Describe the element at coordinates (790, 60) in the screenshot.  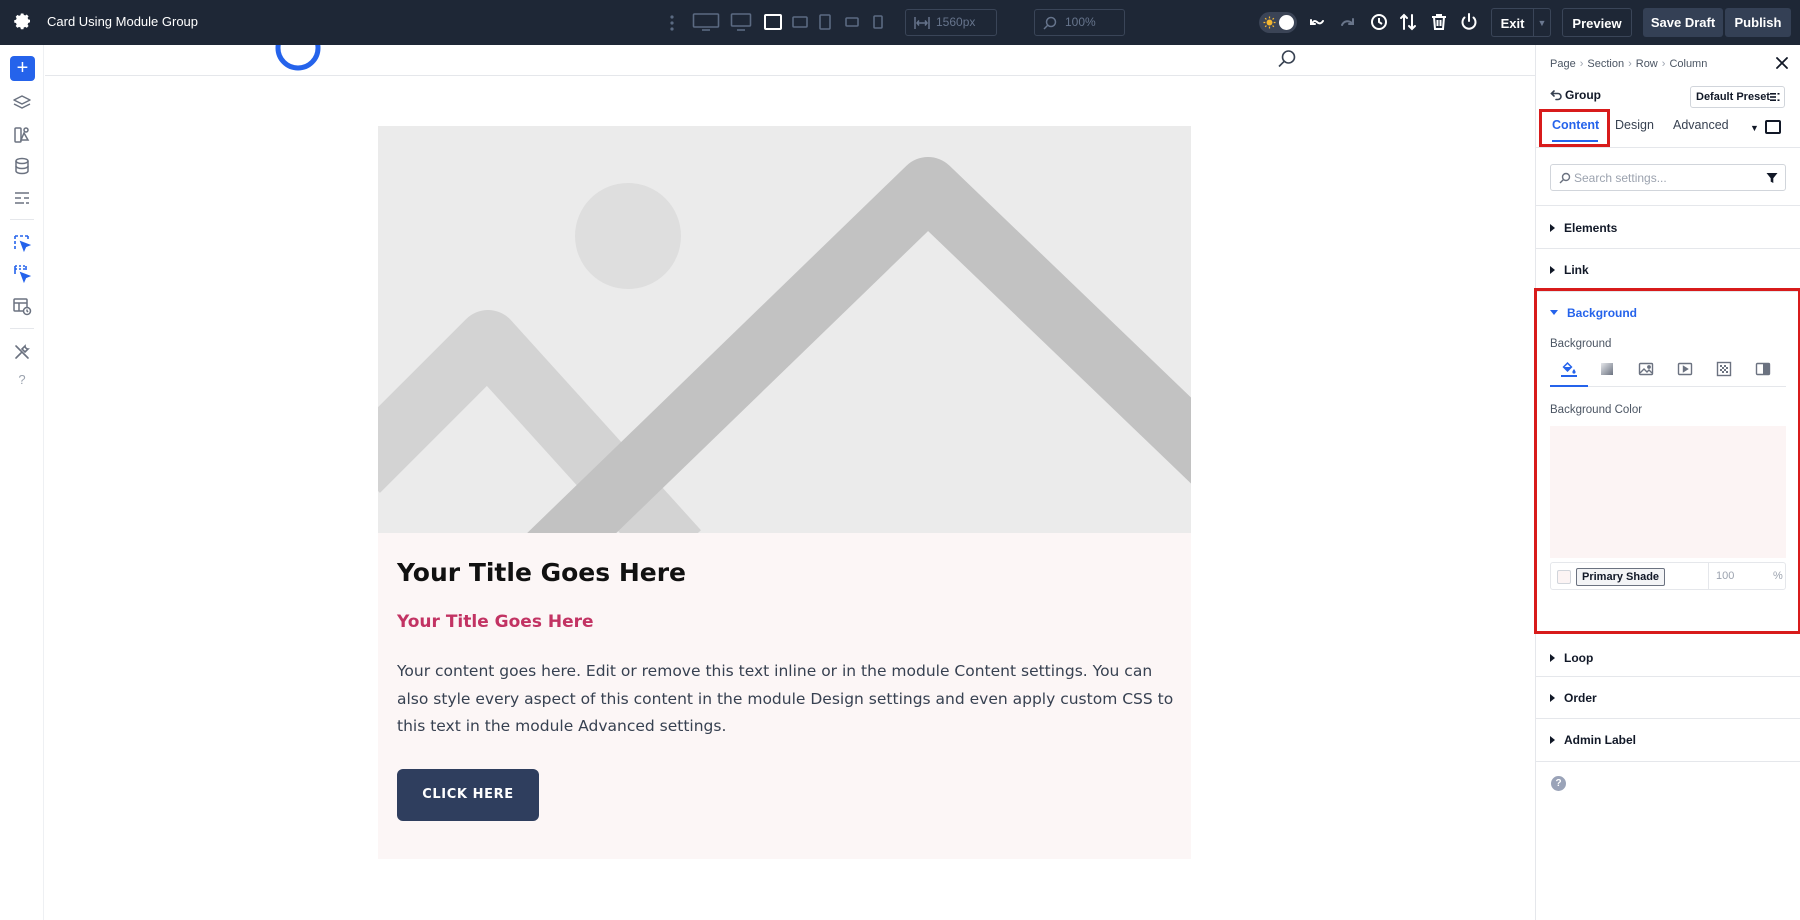
I see `site-header` at that location.